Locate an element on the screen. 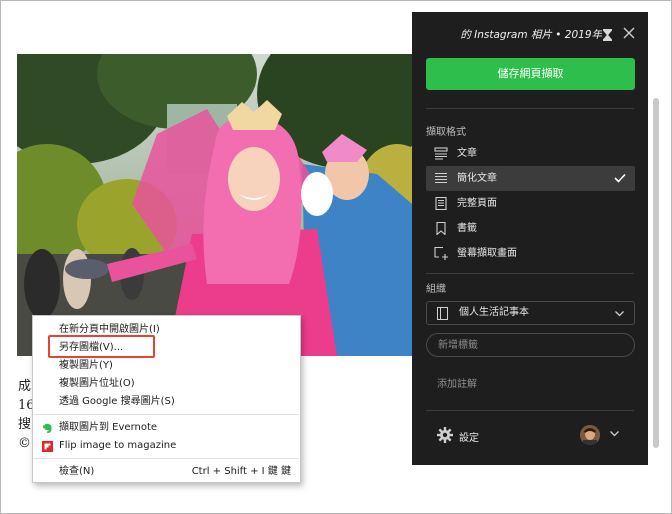 The width and height of the screenshot is (672, 514). menu-item-copy-image-address: 複製圖片位址(O) is located at coordinates (166, 384).